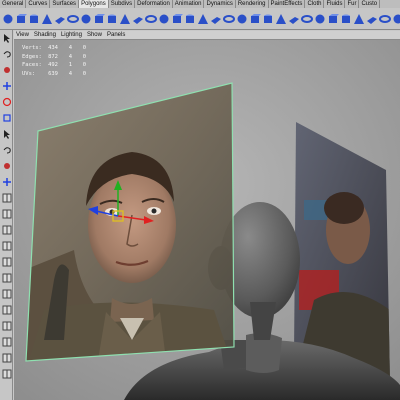 Image resolution: width=400 pixels, height=400 pixels. I want to click on hud-v1: 872, so click(53, 56).